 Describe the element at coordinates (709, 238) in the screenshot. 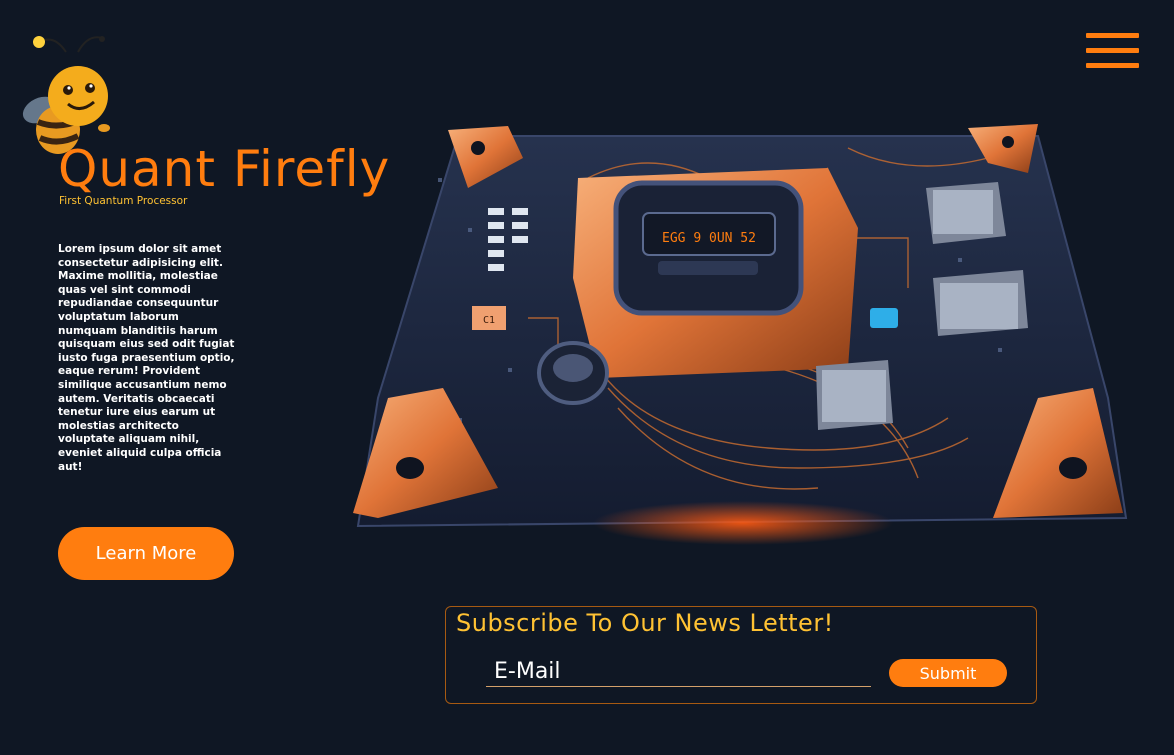

I see `svg-text: EGG 9 0UN 52` at that location.